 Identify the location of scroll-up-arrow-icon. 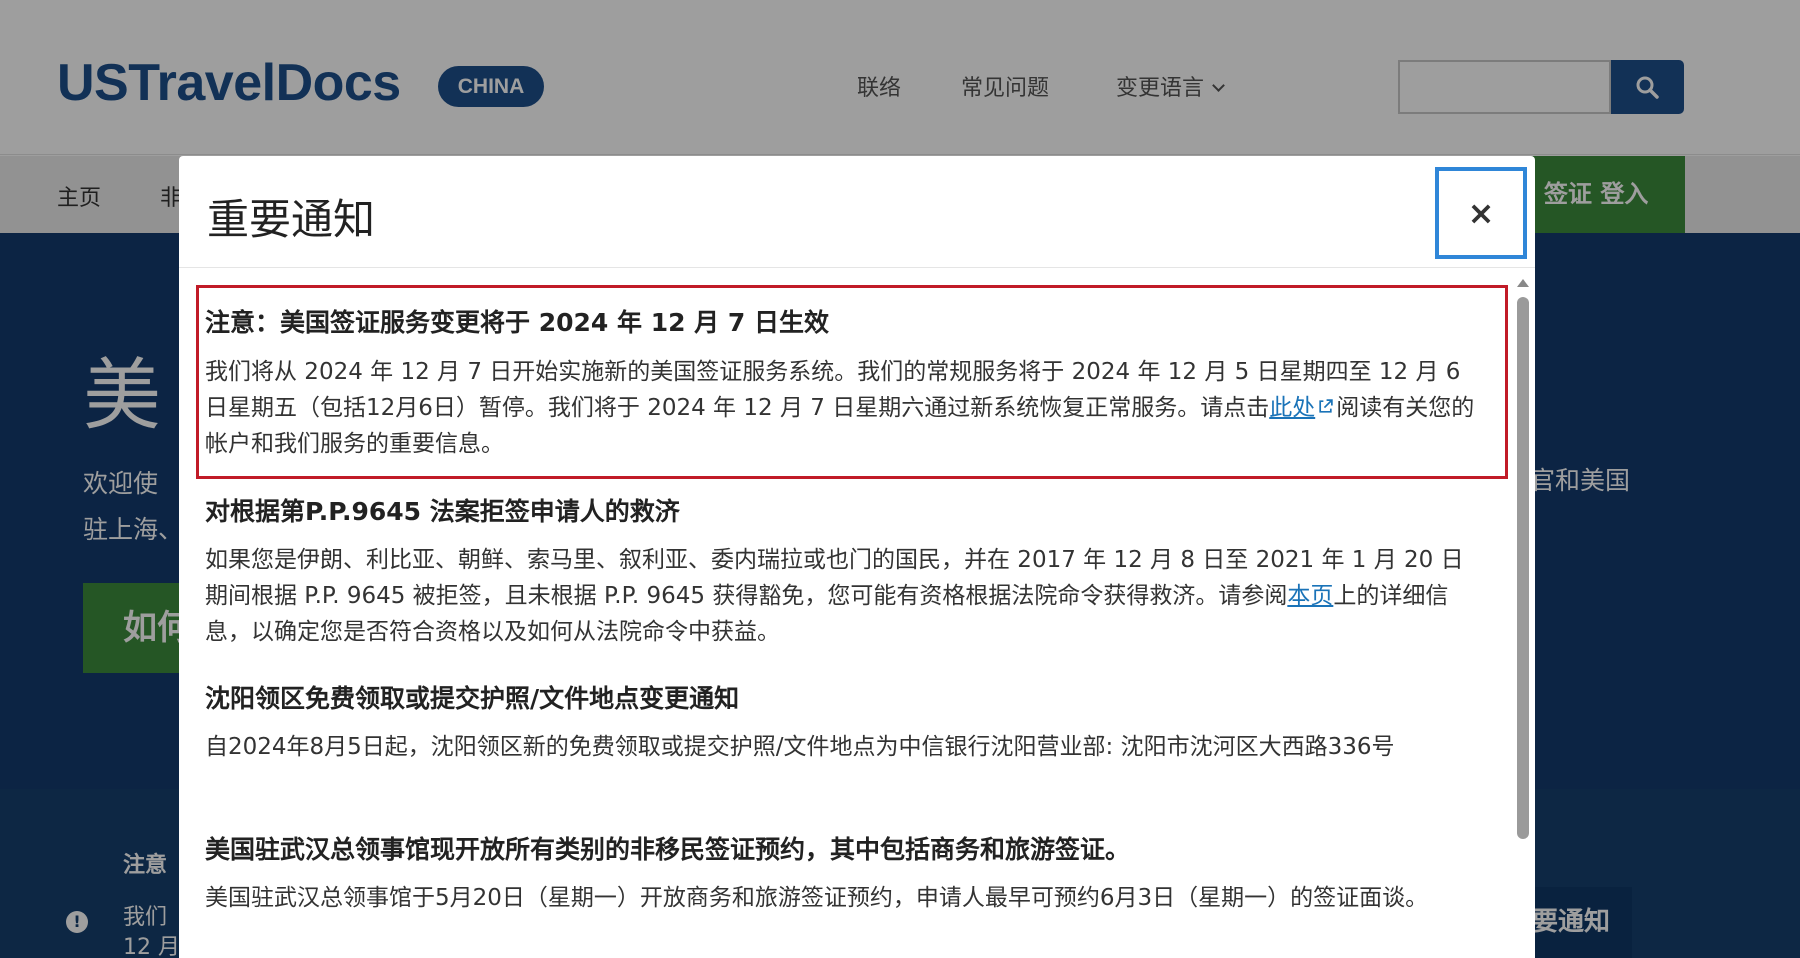
(1523, 283).